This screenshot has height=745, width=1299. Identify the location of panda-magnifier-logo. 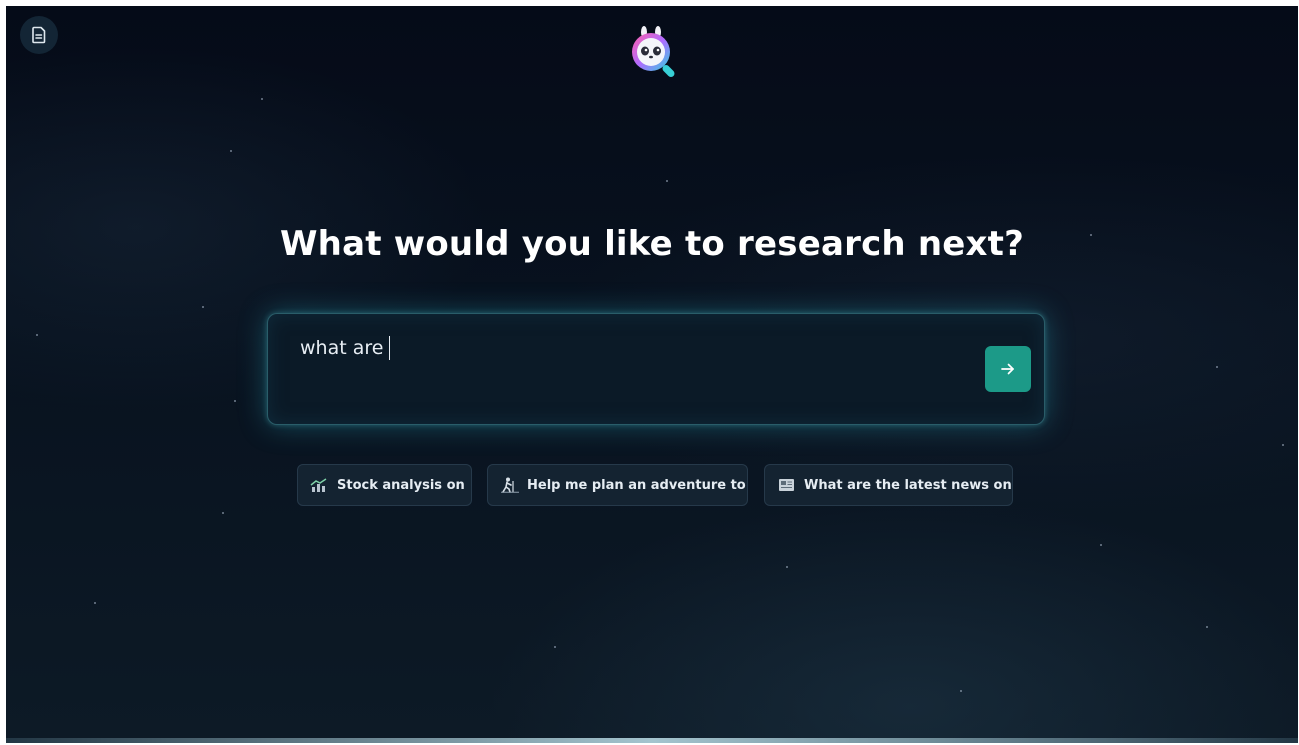
(653, 51).